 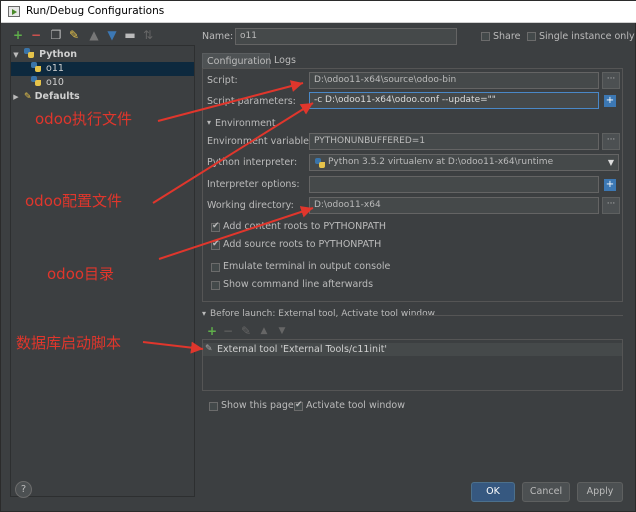 What do you see at coordinates (55, 68) in the screenshot?
I see `tree-item-label: o11` at bounding box center [55, 68].